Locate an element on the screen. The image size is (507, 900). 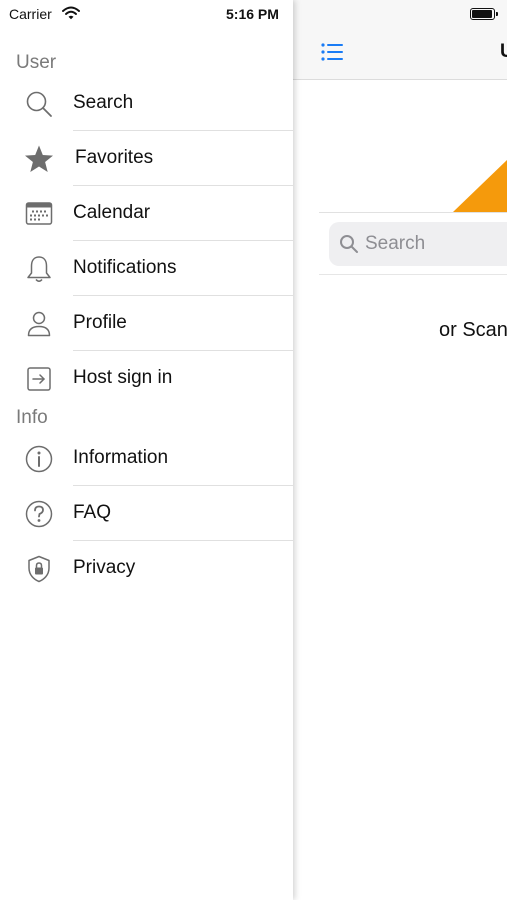
sidebar-item-label: Host sign in is located at coordinates (123, 377).